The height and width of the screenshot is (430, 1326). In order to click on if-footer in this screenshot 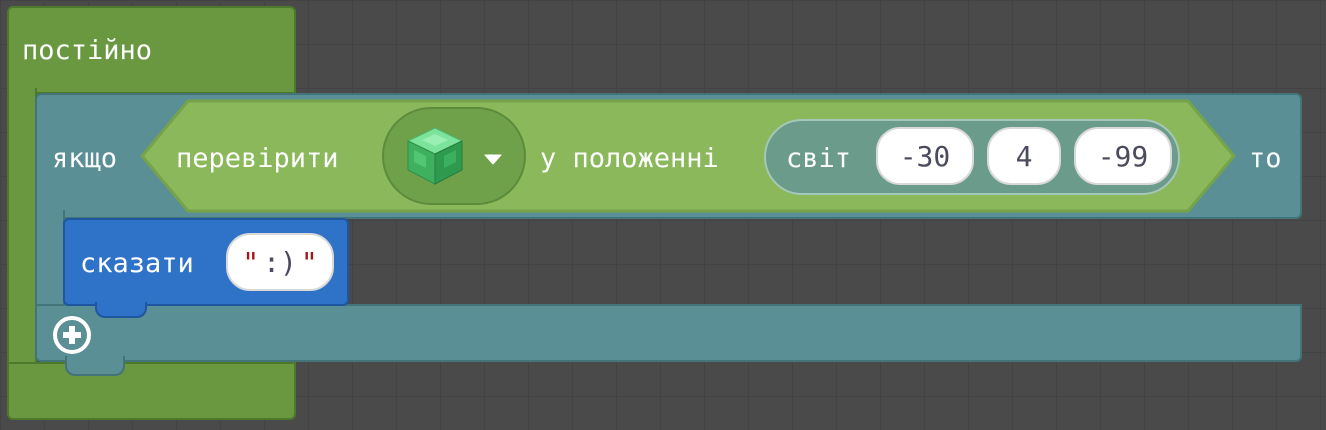, I will do `click(668, 333)`.